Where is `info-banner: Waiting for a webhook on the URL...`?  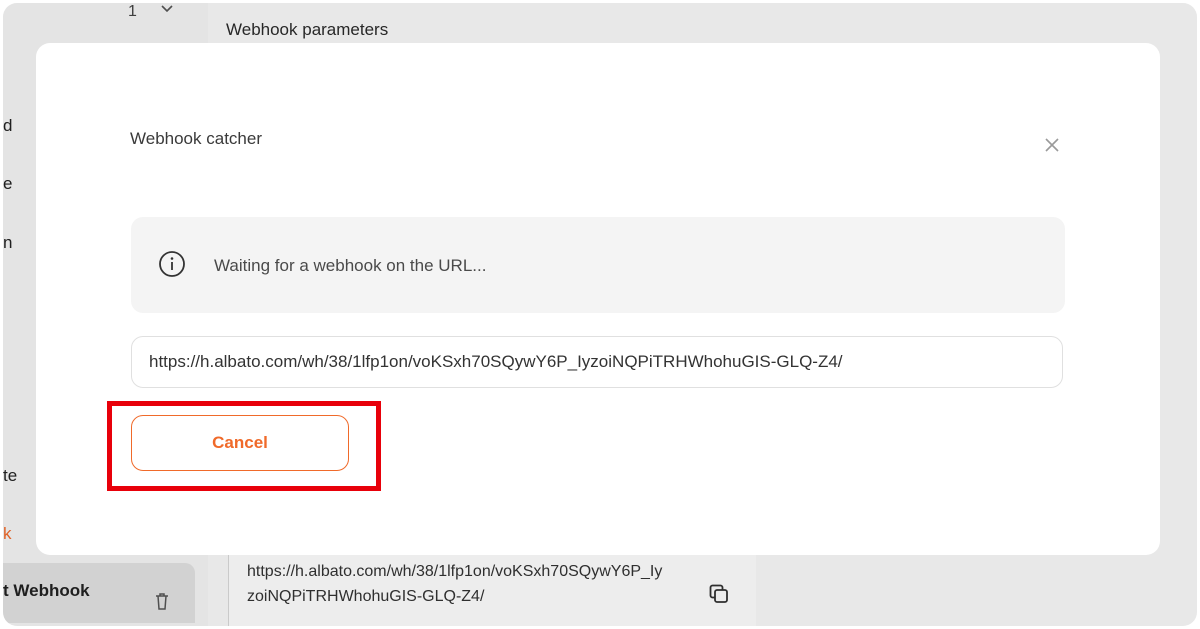
info-banner: Waiting for a webhook on the URL... is located at coordinates (598, 265).